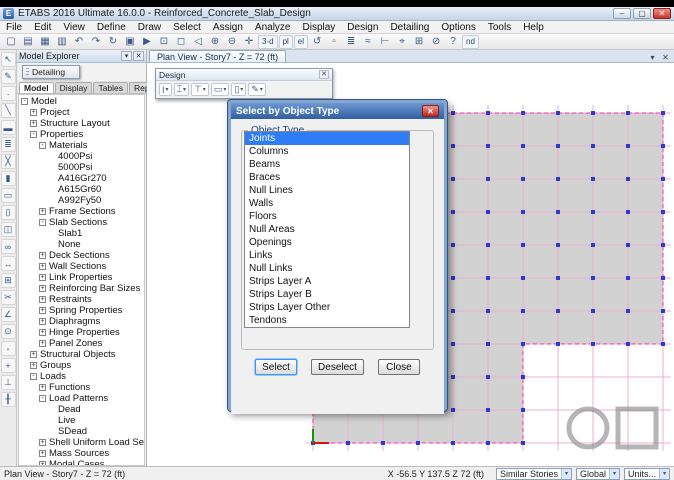 The height and width of the screenshot is (480, 674). What do you see at coordinates (138, 56) in the screenshot?
I see `panel-close-icon: ✕` at bounding box center [138, 56].